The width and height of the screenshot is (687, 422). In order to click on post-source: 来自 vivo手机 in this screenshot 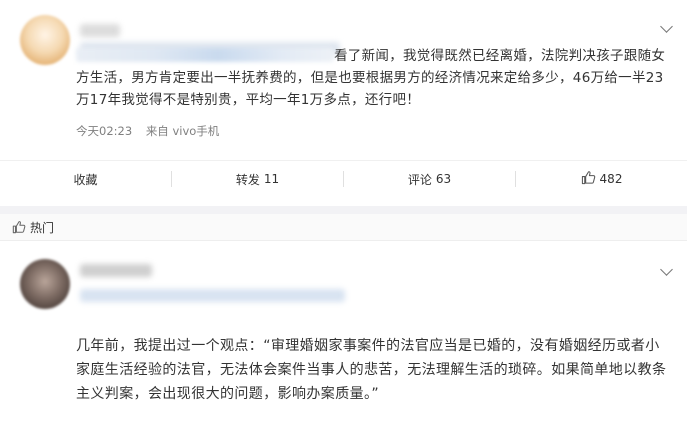, I will do `click(182, 131)`.